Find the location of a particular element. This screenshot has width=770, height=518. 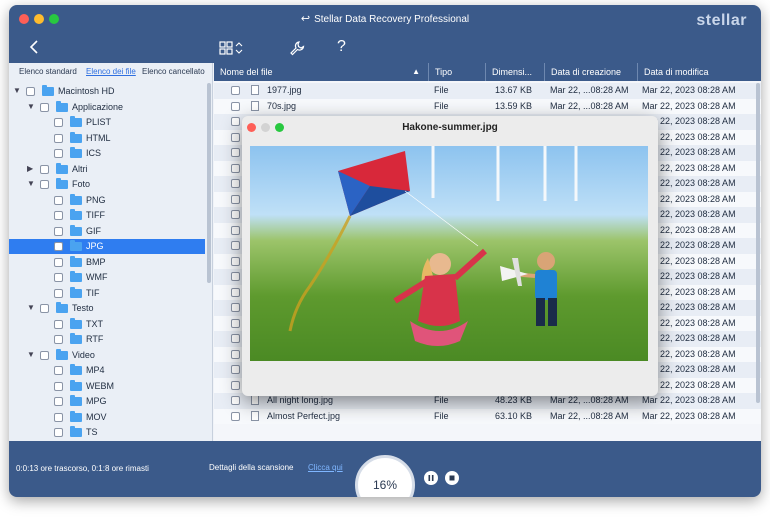

tree-item-applicazione: ▼ Applicazione is located at coordinates (107, 107).